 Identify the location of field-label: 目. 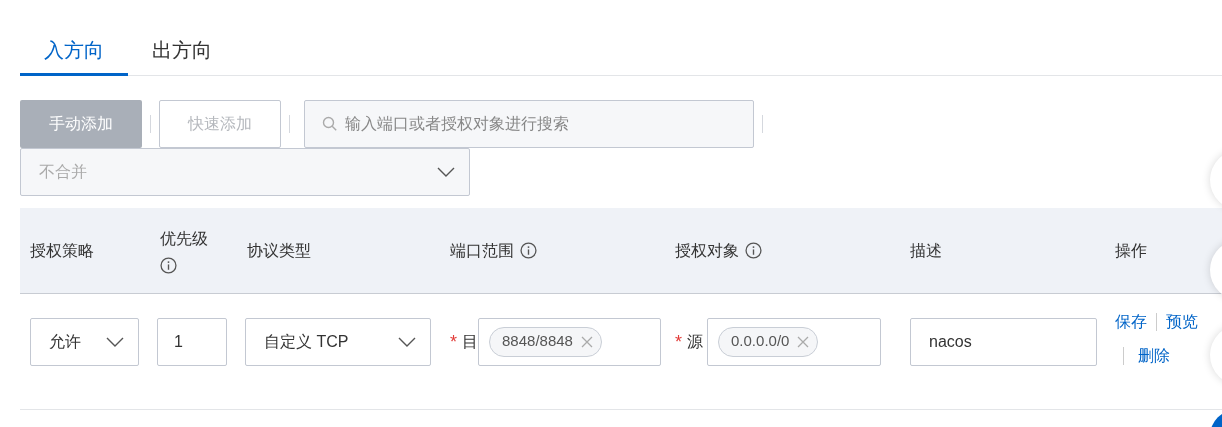
(470, 341).